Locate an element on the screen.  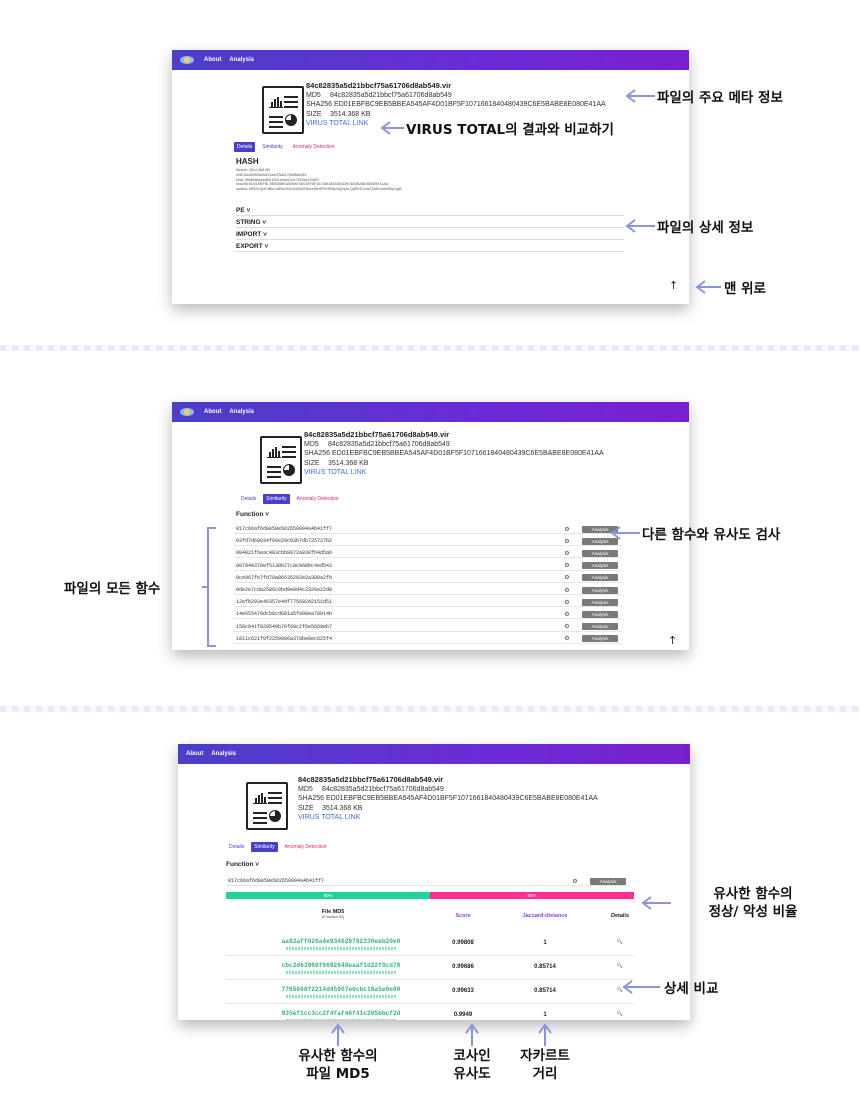
cosine-score: 0.99808 is located at coordinates (463, 943).